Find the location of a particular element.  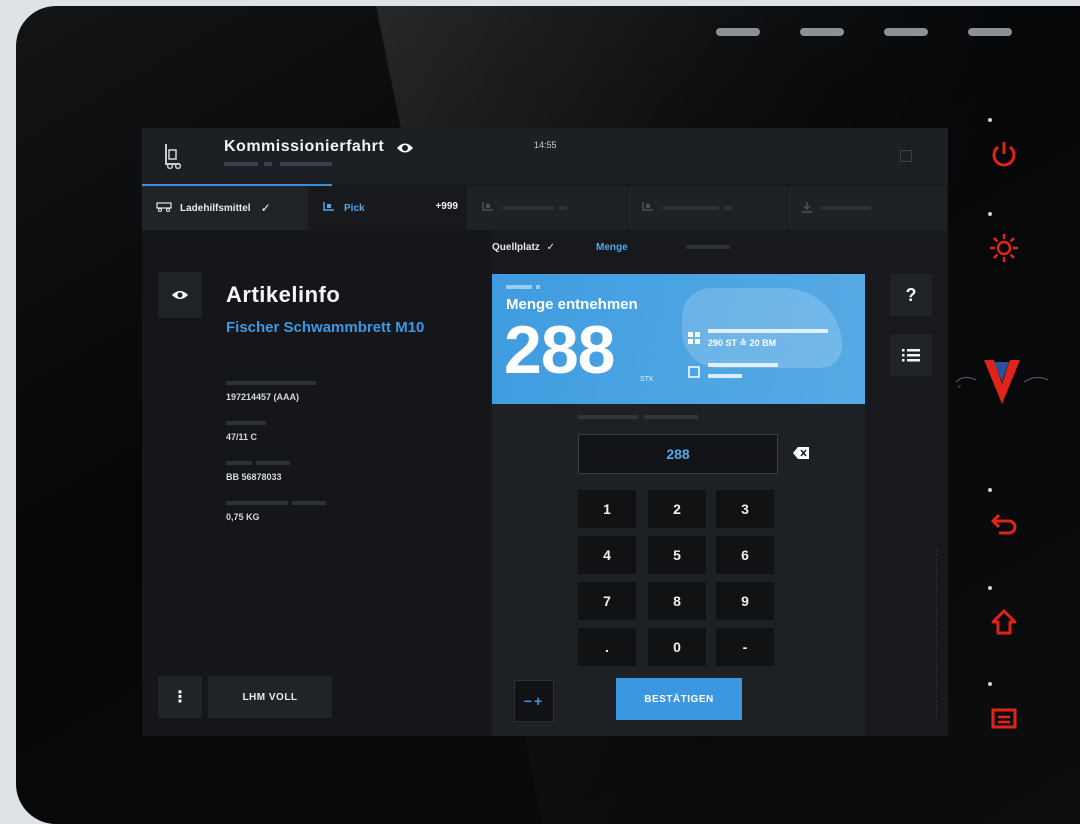

step-quantity: Menge is located at coordinates (612, 247).